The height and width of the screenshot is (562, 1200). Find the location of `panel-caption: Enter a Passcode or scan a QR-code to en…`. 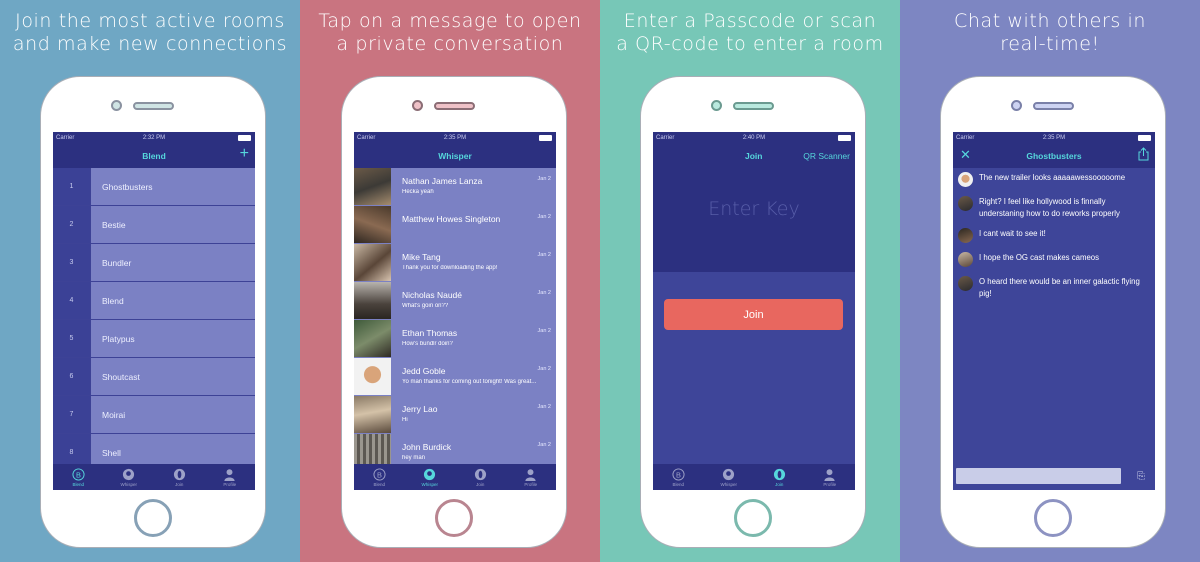

panel-caption: Enter a Passcode or scan a QR-code to en… is located at coordinates (750, 33).